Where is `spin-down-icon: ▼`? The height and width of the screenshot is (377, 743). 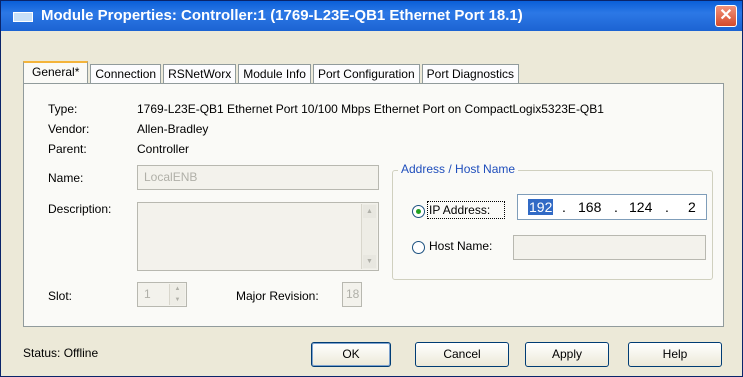
spin-down-icon: ▼ is located at coordinates (177, 300).